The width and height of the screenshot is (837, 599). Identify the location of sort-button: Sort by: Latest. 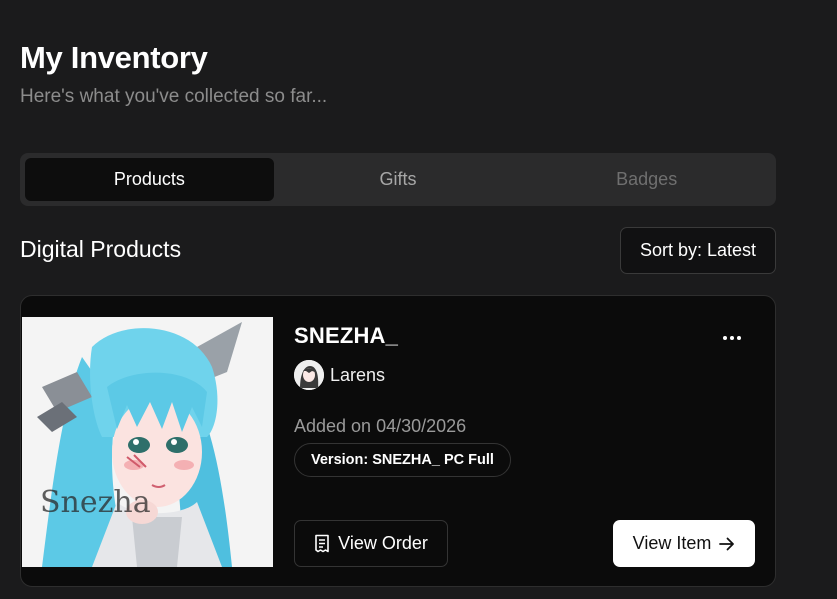
(698, 250).